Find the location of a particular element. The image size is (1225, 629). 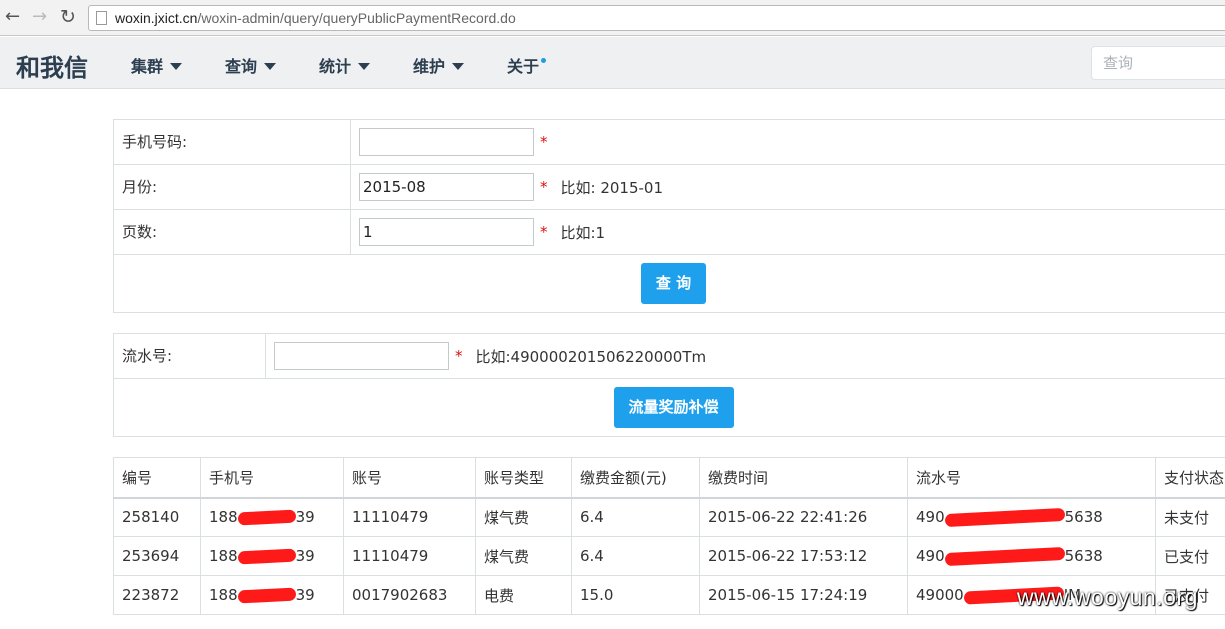

phone-label: 手机号码: is located at coordinates (232, 142).